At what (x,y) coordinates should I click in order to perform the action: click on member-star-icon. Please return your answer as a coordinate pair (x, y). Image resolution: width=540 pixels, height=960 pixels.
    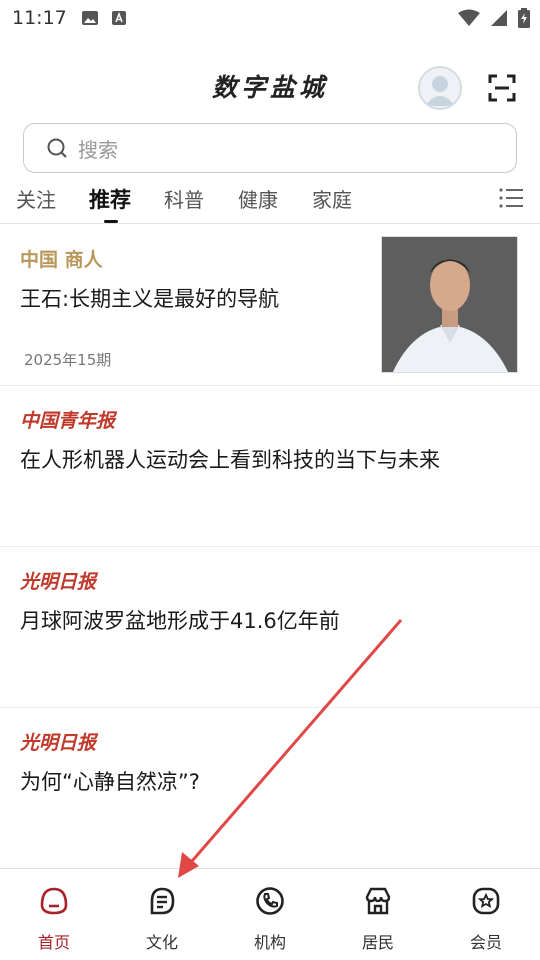
    Looking at the image, I should click on (486, 901).